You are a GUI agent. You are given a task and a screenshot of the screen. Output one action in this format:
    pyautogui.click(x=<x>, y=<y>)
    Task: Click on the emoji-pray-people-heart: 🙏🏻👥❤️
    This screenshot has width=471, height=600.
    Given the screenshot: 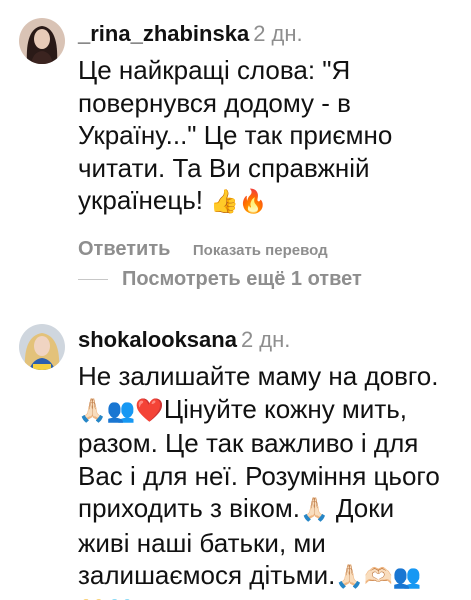 What is the action you would take?
    pyautogui.click(x=121, y=410)
    